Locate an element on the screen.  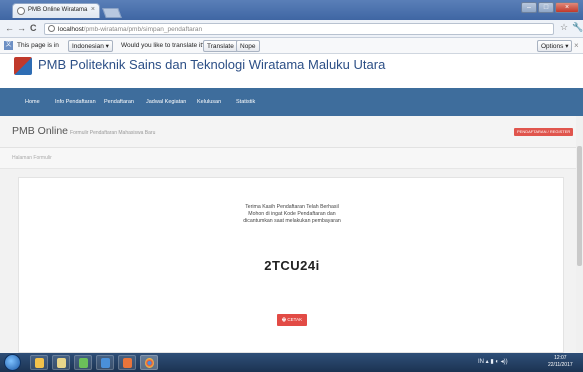
nav-pendaftaran: Pendaftaran is located at coordinates (119, 102).